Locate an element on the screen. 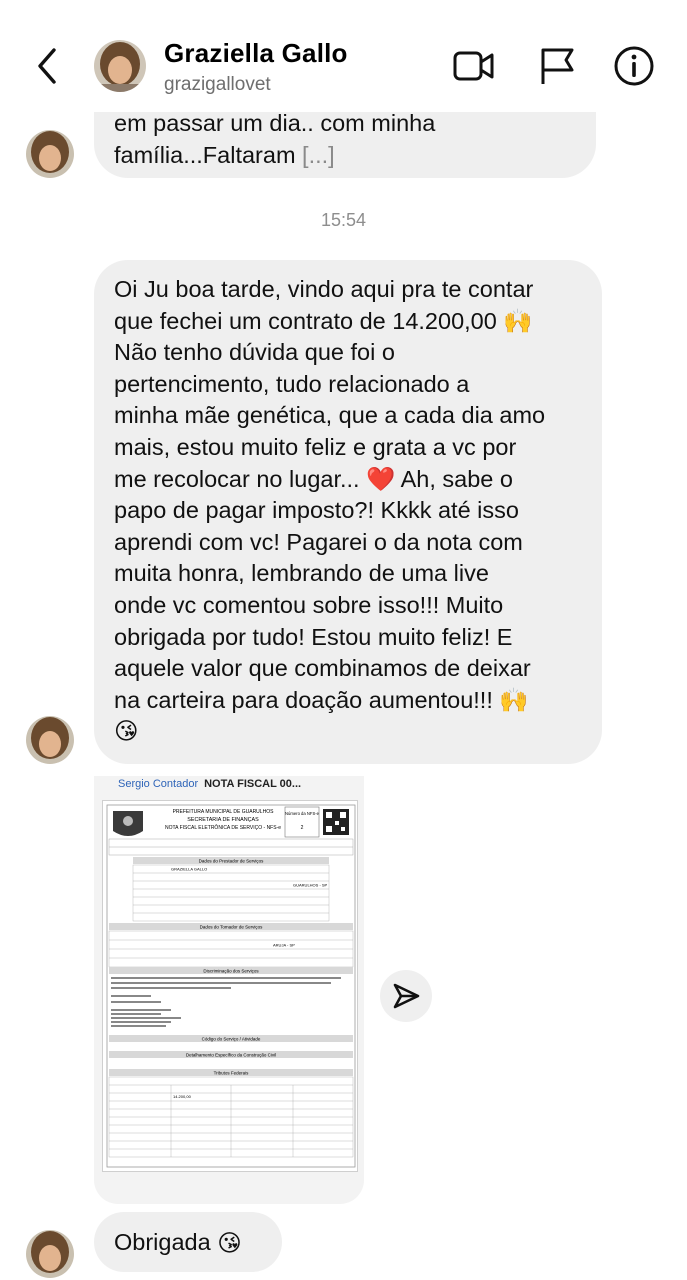 The height and width of the screenshot is (1280, 687). avatar is located at coordinates (120, 66).